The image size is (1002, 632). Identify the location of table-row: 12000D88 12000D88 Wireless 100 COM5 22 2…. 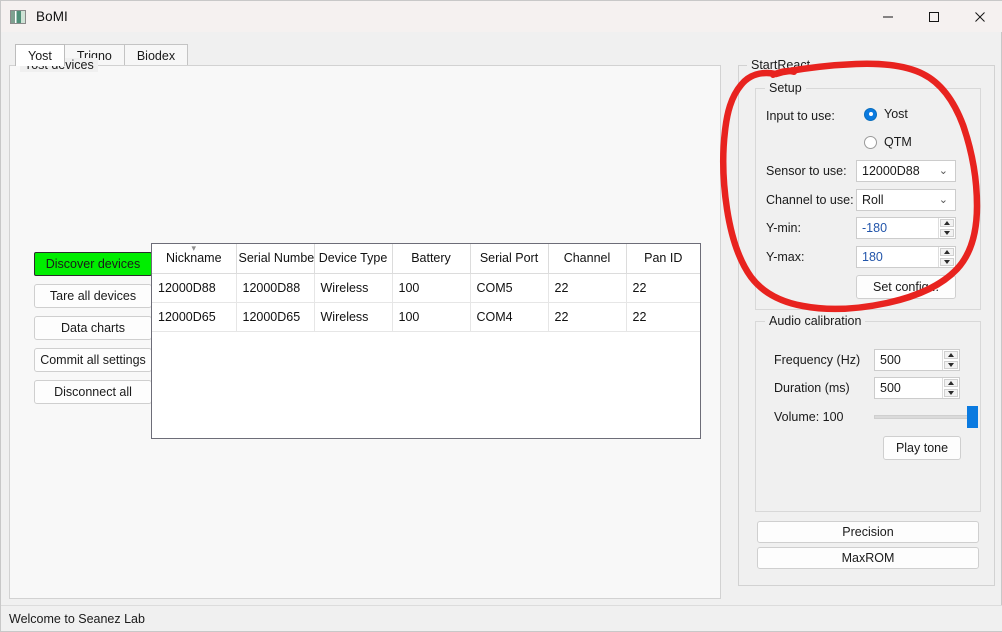
(426, 288).